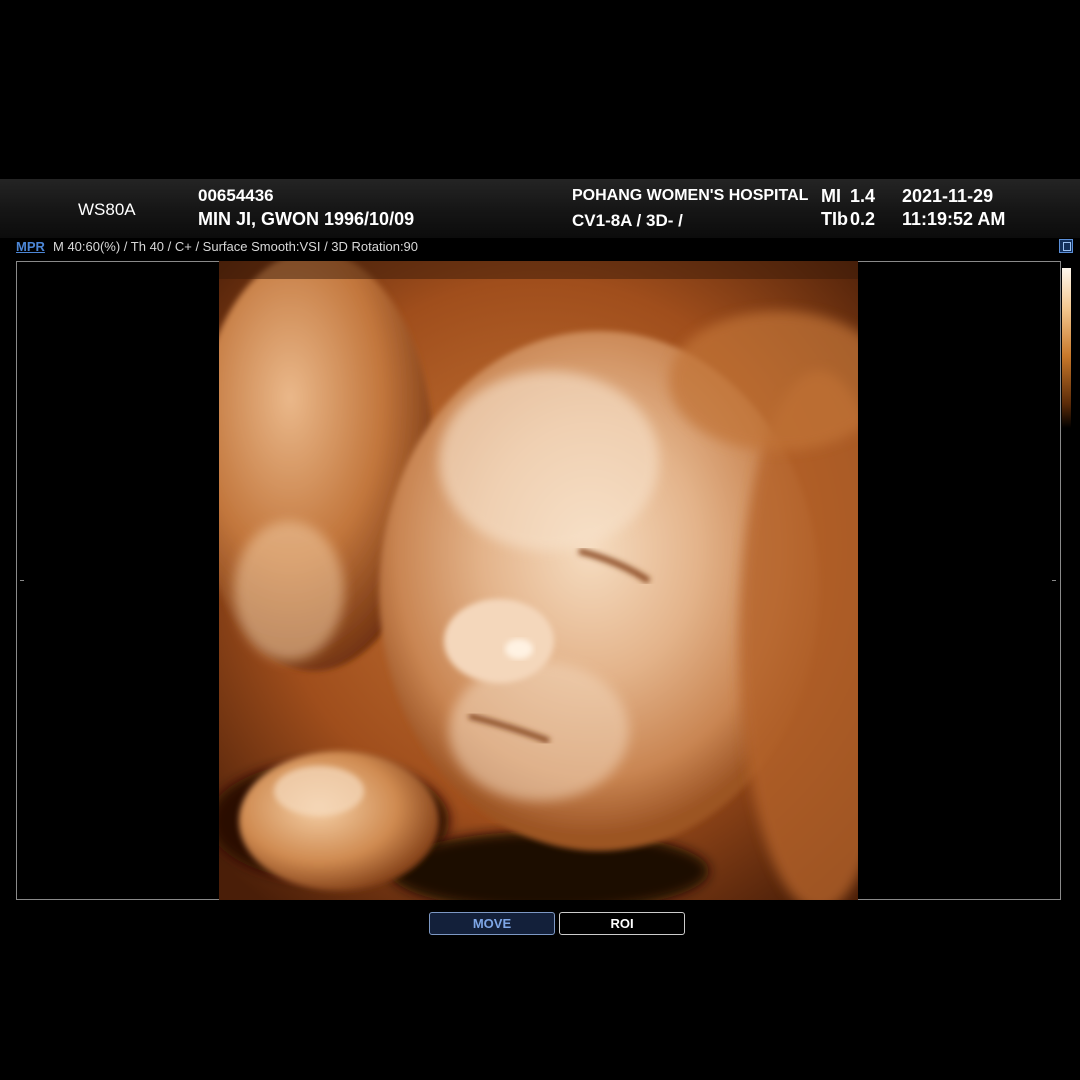  What do you see at coordinates (492, 923) in the screenshot?
I see `move-button: MOVE` at bounding box center [492, 923].